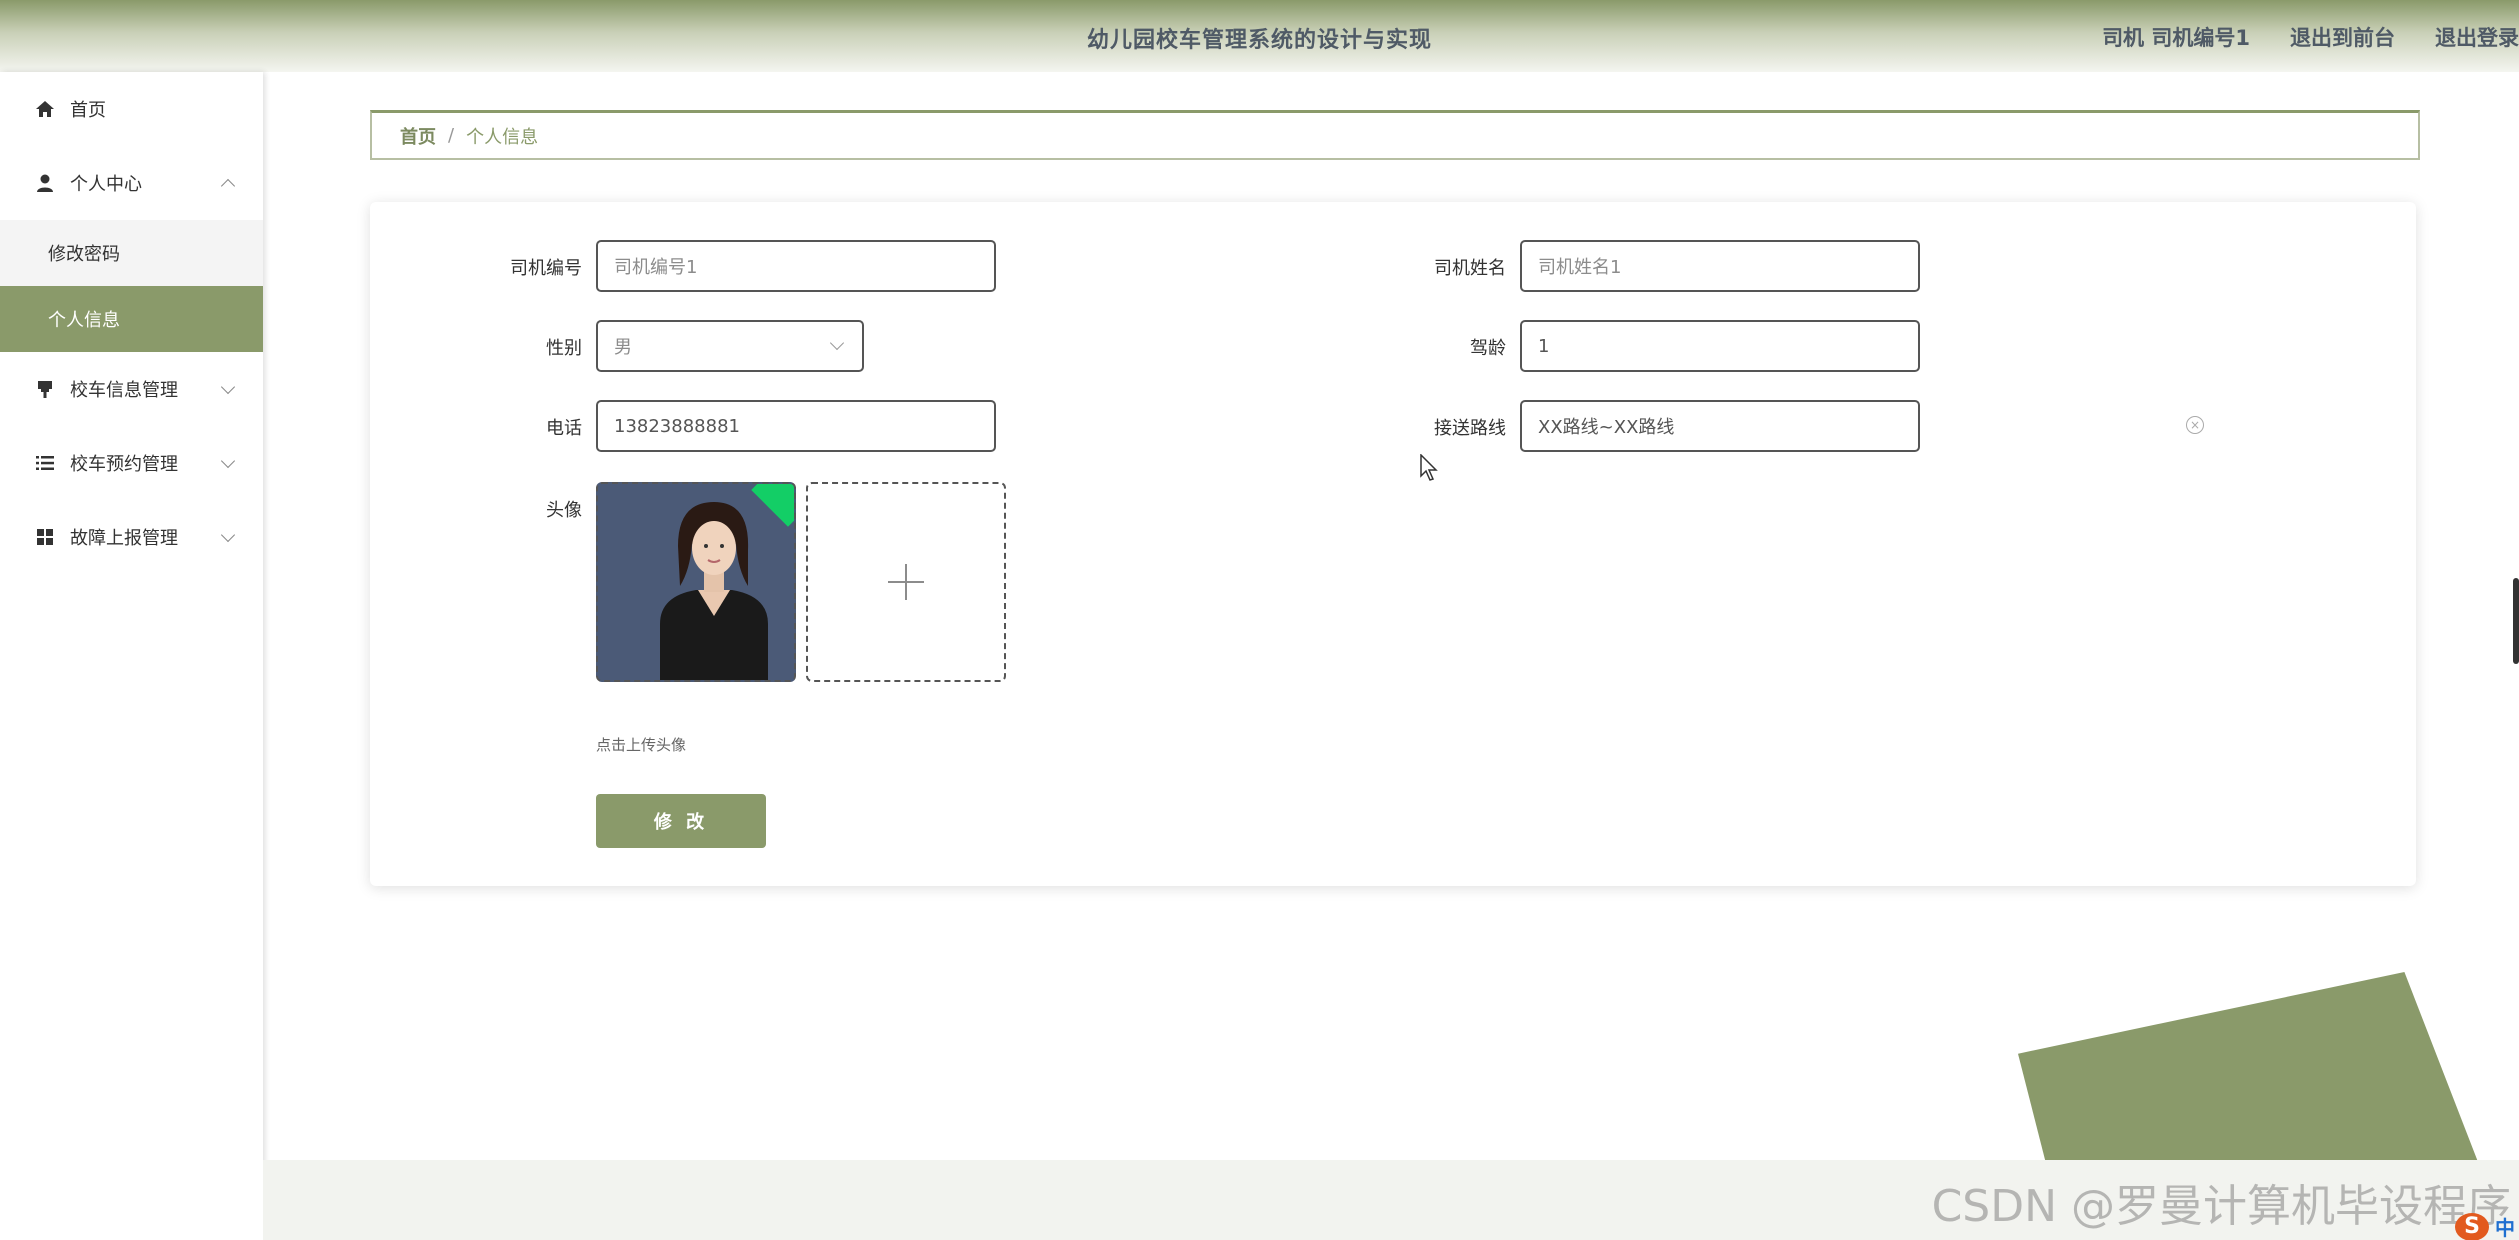 The height and width of the screenshot is (1240, 2519). What do you see at coordinates (2472, 1226) in the screenshot?
I see `ime-logo-icon: S` at bounding box center [2472, 1226].